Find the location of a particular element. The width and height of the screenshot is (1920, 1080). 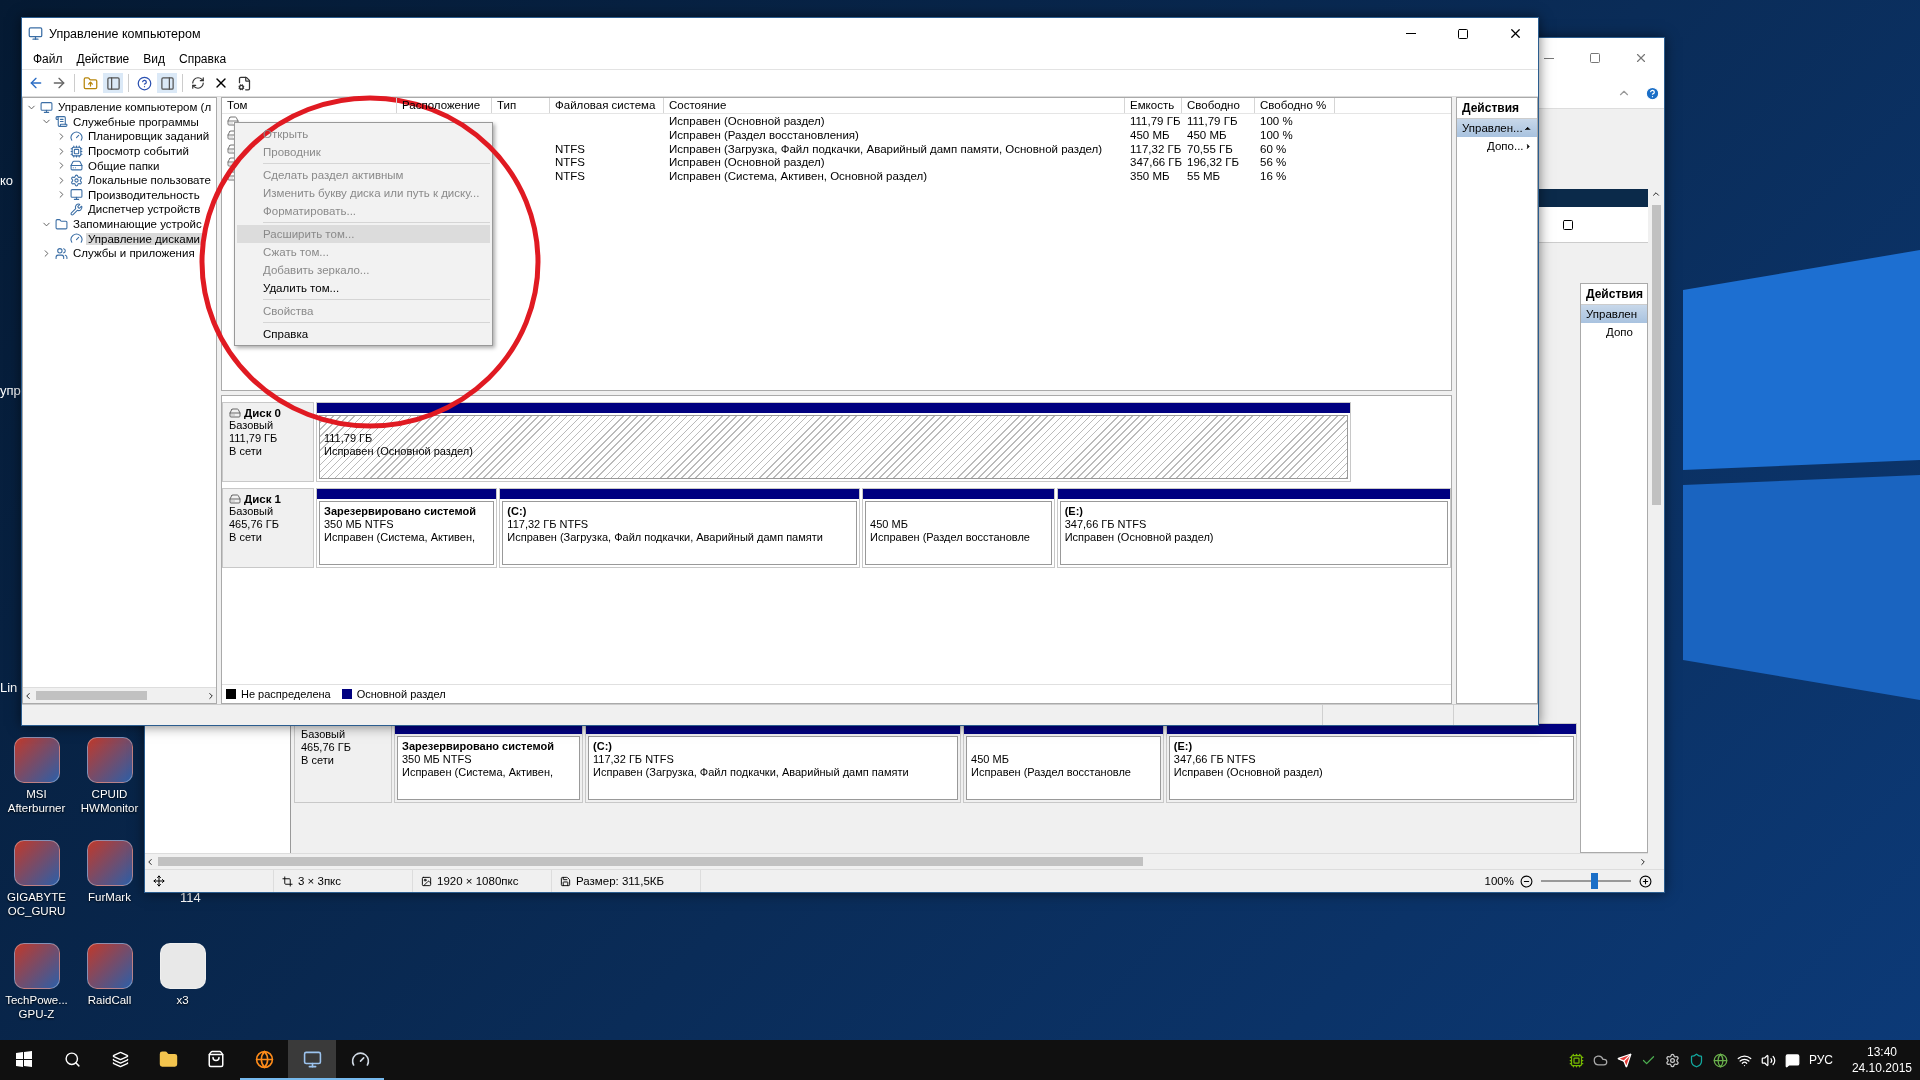

desktop-icon-label: MSI Afterburner is located at coordinates (36, 801).